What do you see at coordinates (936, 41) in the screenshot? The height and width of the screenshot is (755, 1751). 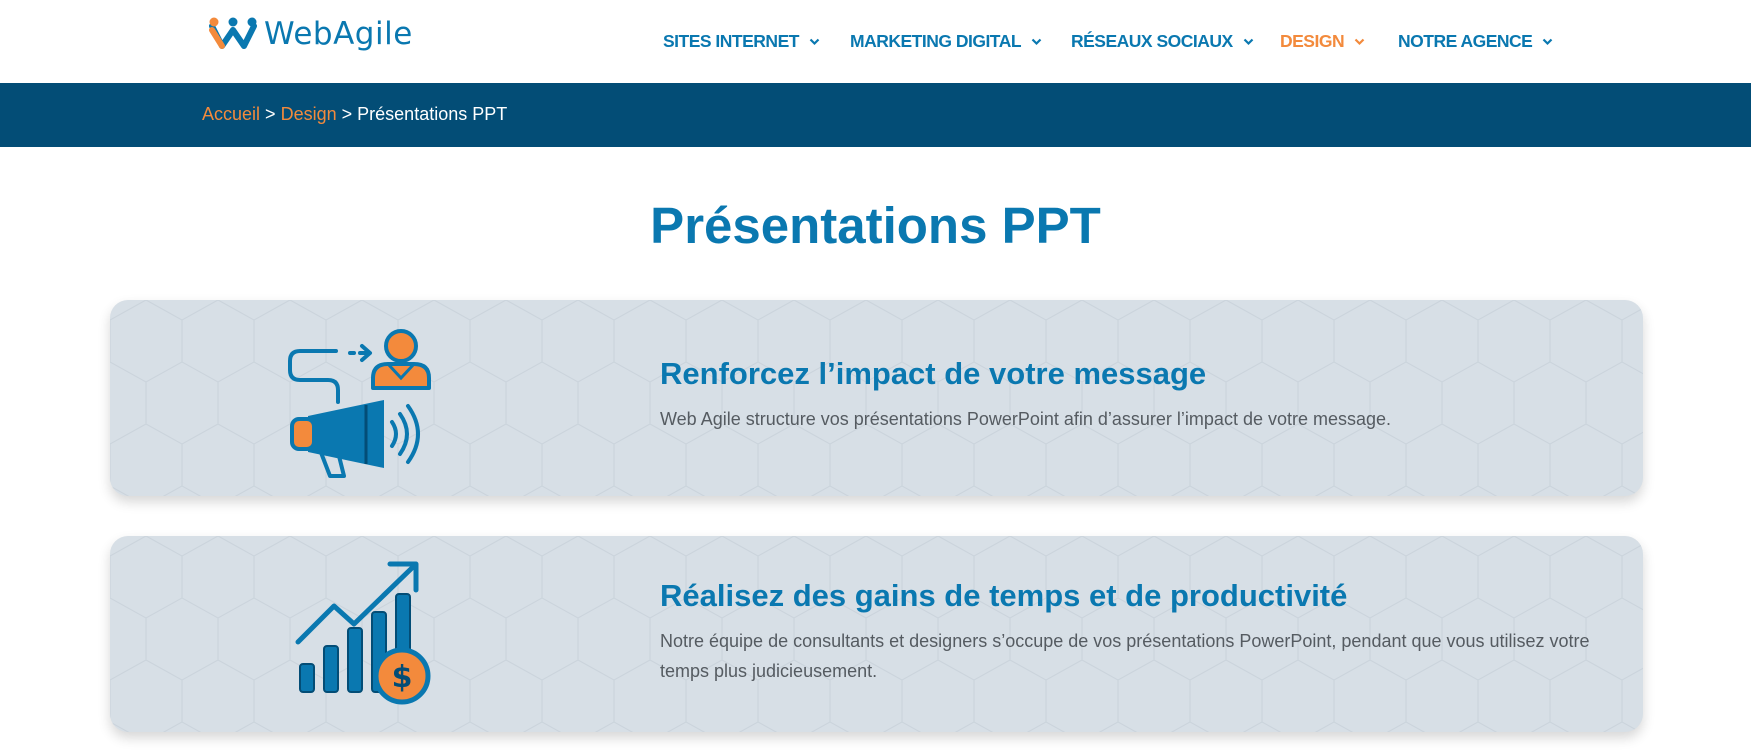 I see `nav-item-label: MARKETING DIGITAL` at bounding box center [936, 41].